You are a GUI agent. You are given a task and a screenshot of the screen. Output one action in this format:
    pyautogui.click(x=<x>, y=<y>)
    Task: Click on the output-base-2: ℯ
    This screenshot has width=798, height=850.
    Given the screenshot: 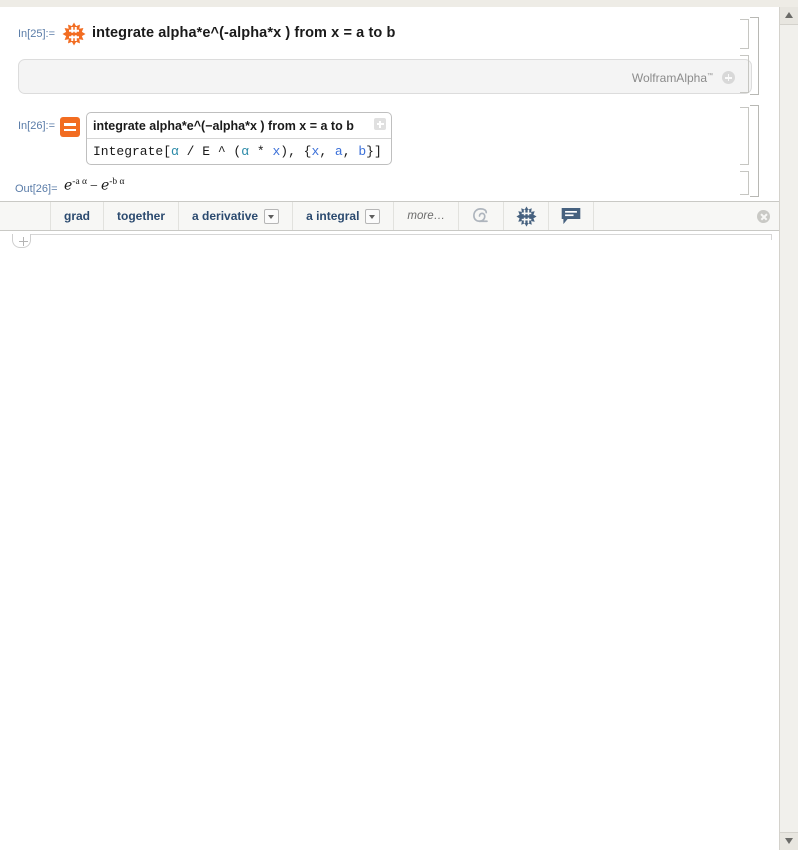 What is the action you would take?
    pyautogui.click(x=105, y=186)
    